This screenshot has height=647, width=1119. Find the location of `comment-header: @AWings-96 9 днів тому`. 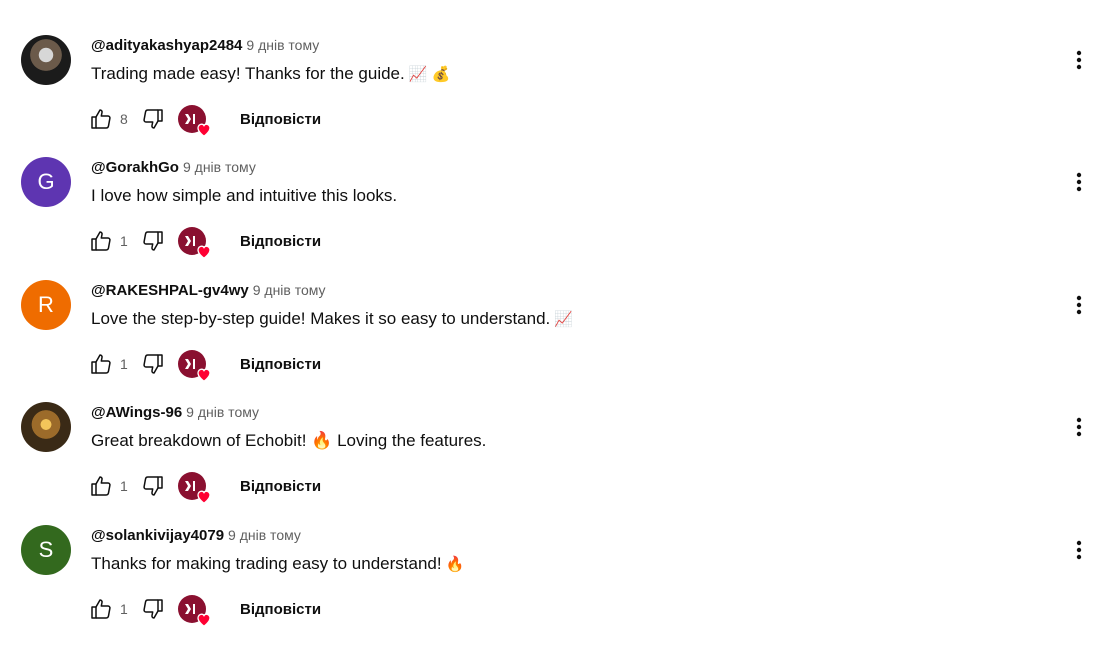

comment-header: @AWings-96 9 днів тому is located at coordinates (175, 412).